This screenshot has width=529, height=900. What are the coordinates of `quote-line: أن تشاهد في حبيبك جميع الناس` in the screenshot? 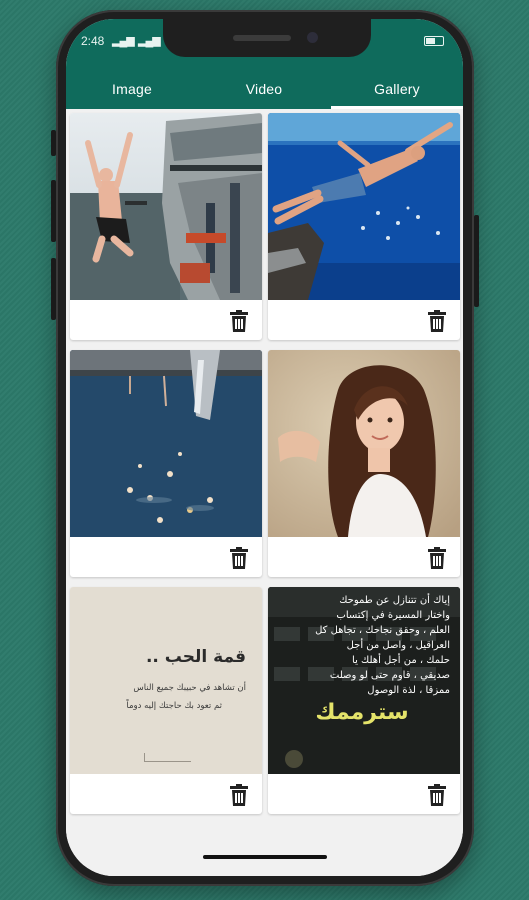 It's located at (189, 688).